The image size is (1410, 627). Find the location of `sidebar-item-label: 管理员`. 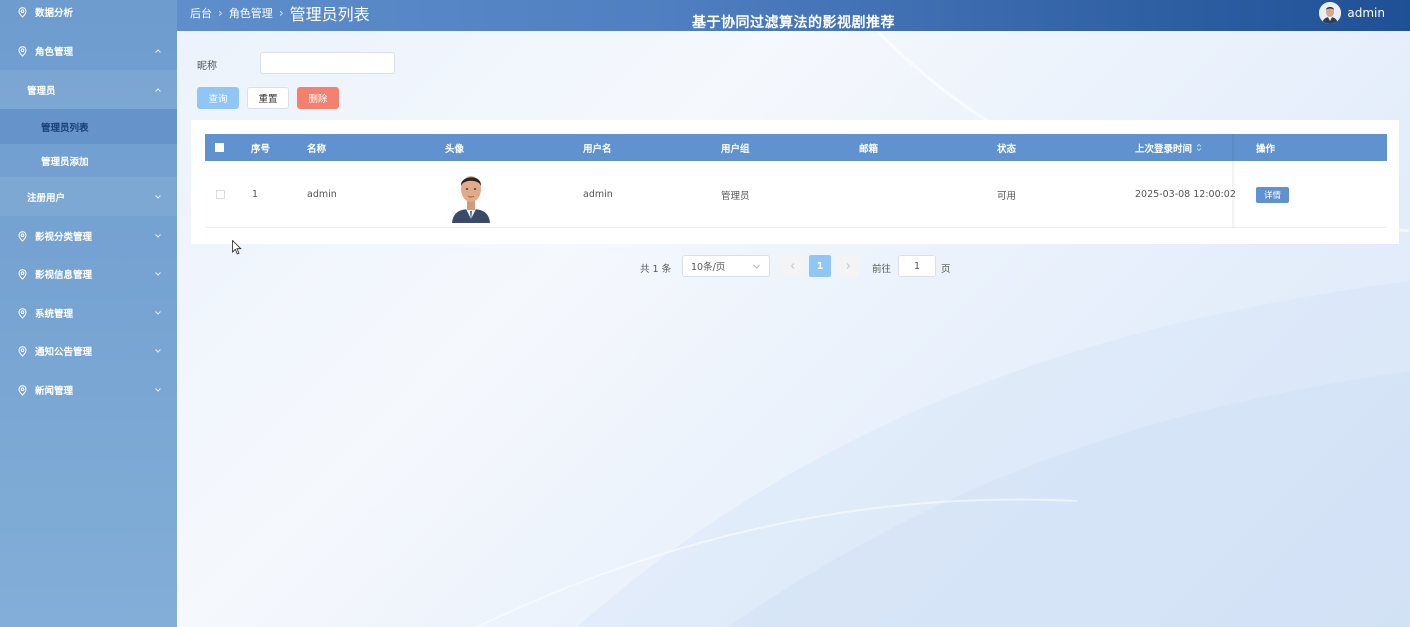

sidebar-item-label: 管理员 is located at coordinates (41, 91).